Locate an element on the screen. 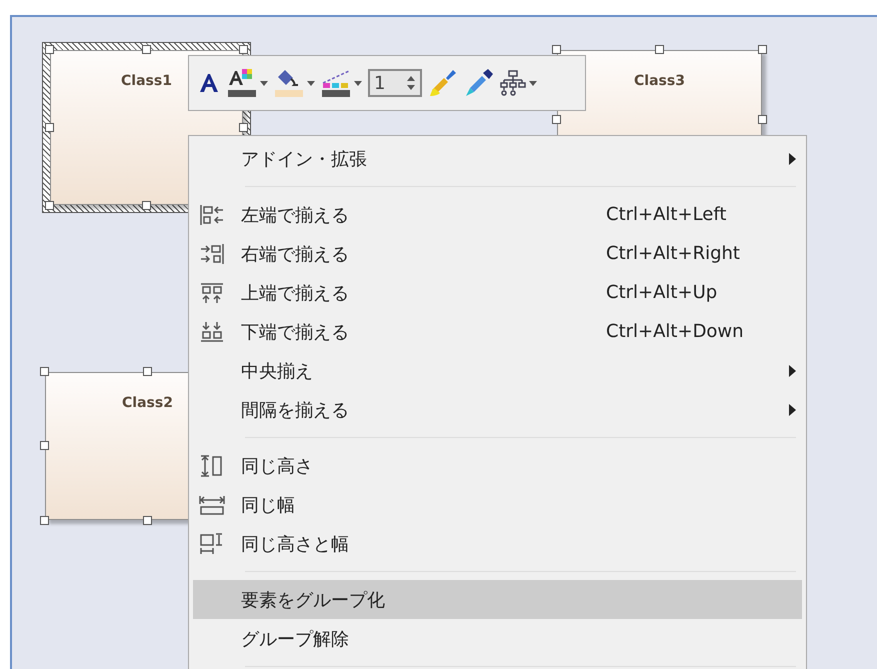 This screenshot has width=877, height=669. menu-item: 同じ高さと幅 is located at coordinates (497, 543).